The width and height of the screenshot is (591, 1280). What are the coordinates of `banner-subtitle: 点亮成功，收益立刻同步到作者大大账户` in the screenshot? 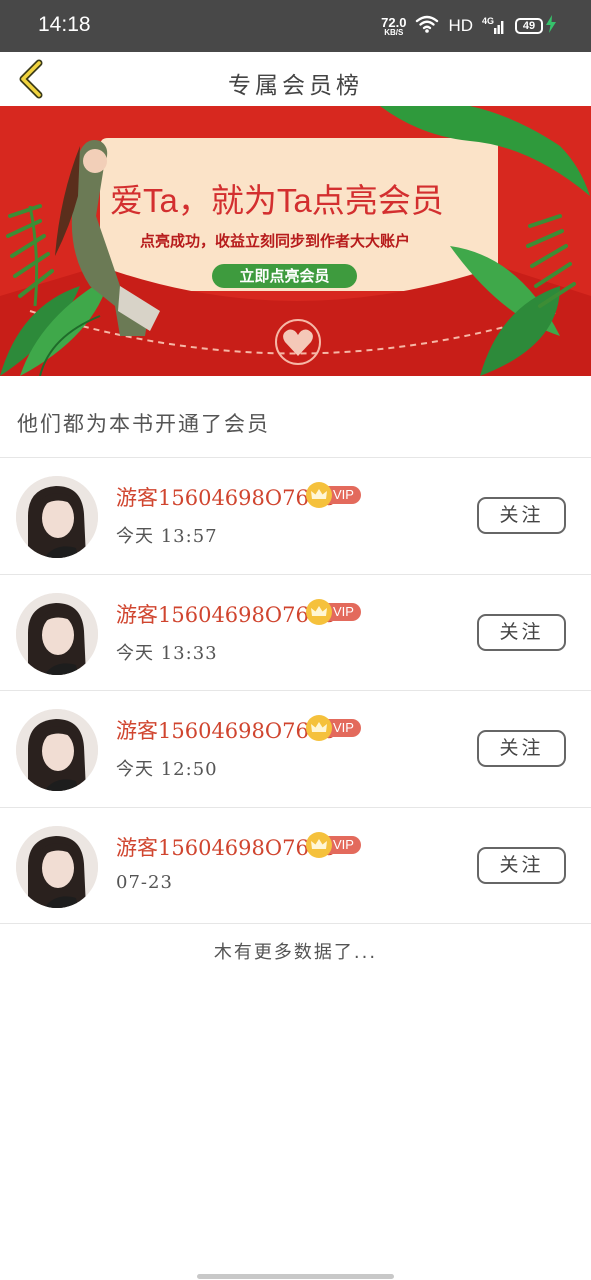 It's located at (275, 241).